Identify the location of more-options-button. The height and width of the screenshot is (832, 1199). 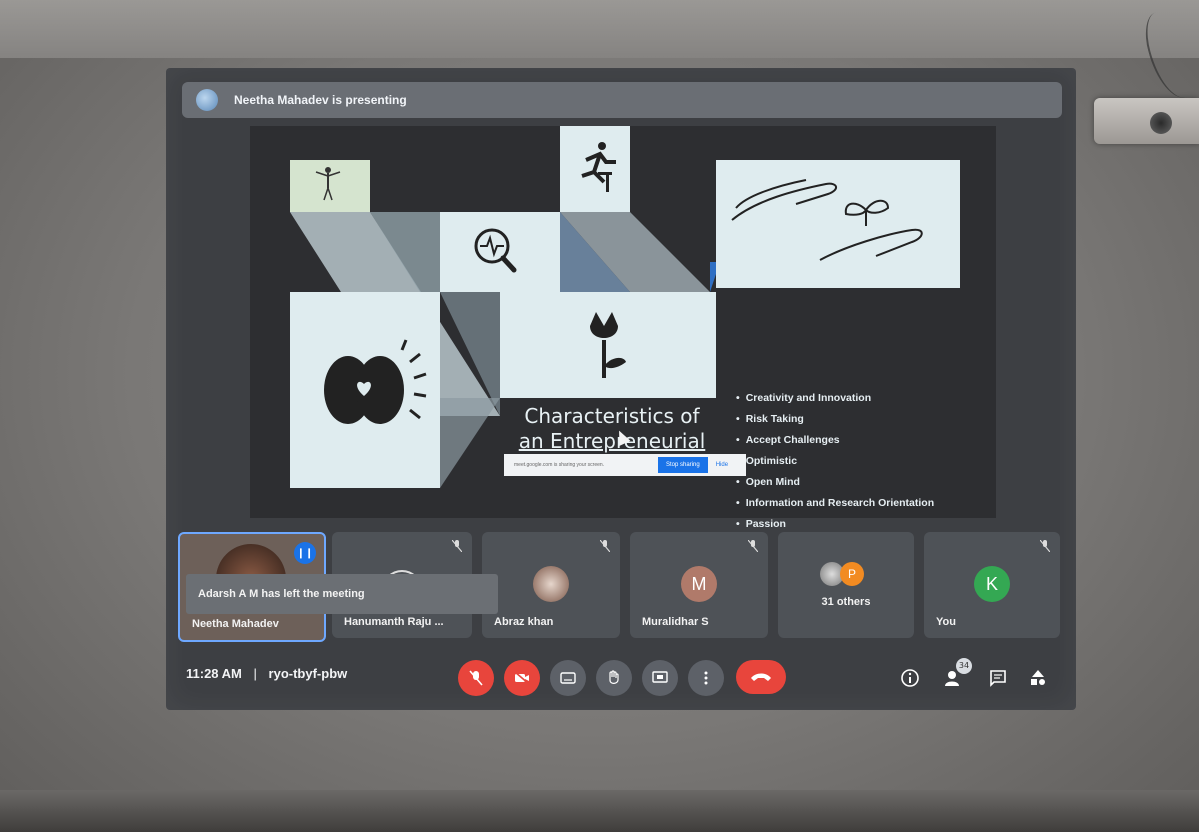
(706, 678).